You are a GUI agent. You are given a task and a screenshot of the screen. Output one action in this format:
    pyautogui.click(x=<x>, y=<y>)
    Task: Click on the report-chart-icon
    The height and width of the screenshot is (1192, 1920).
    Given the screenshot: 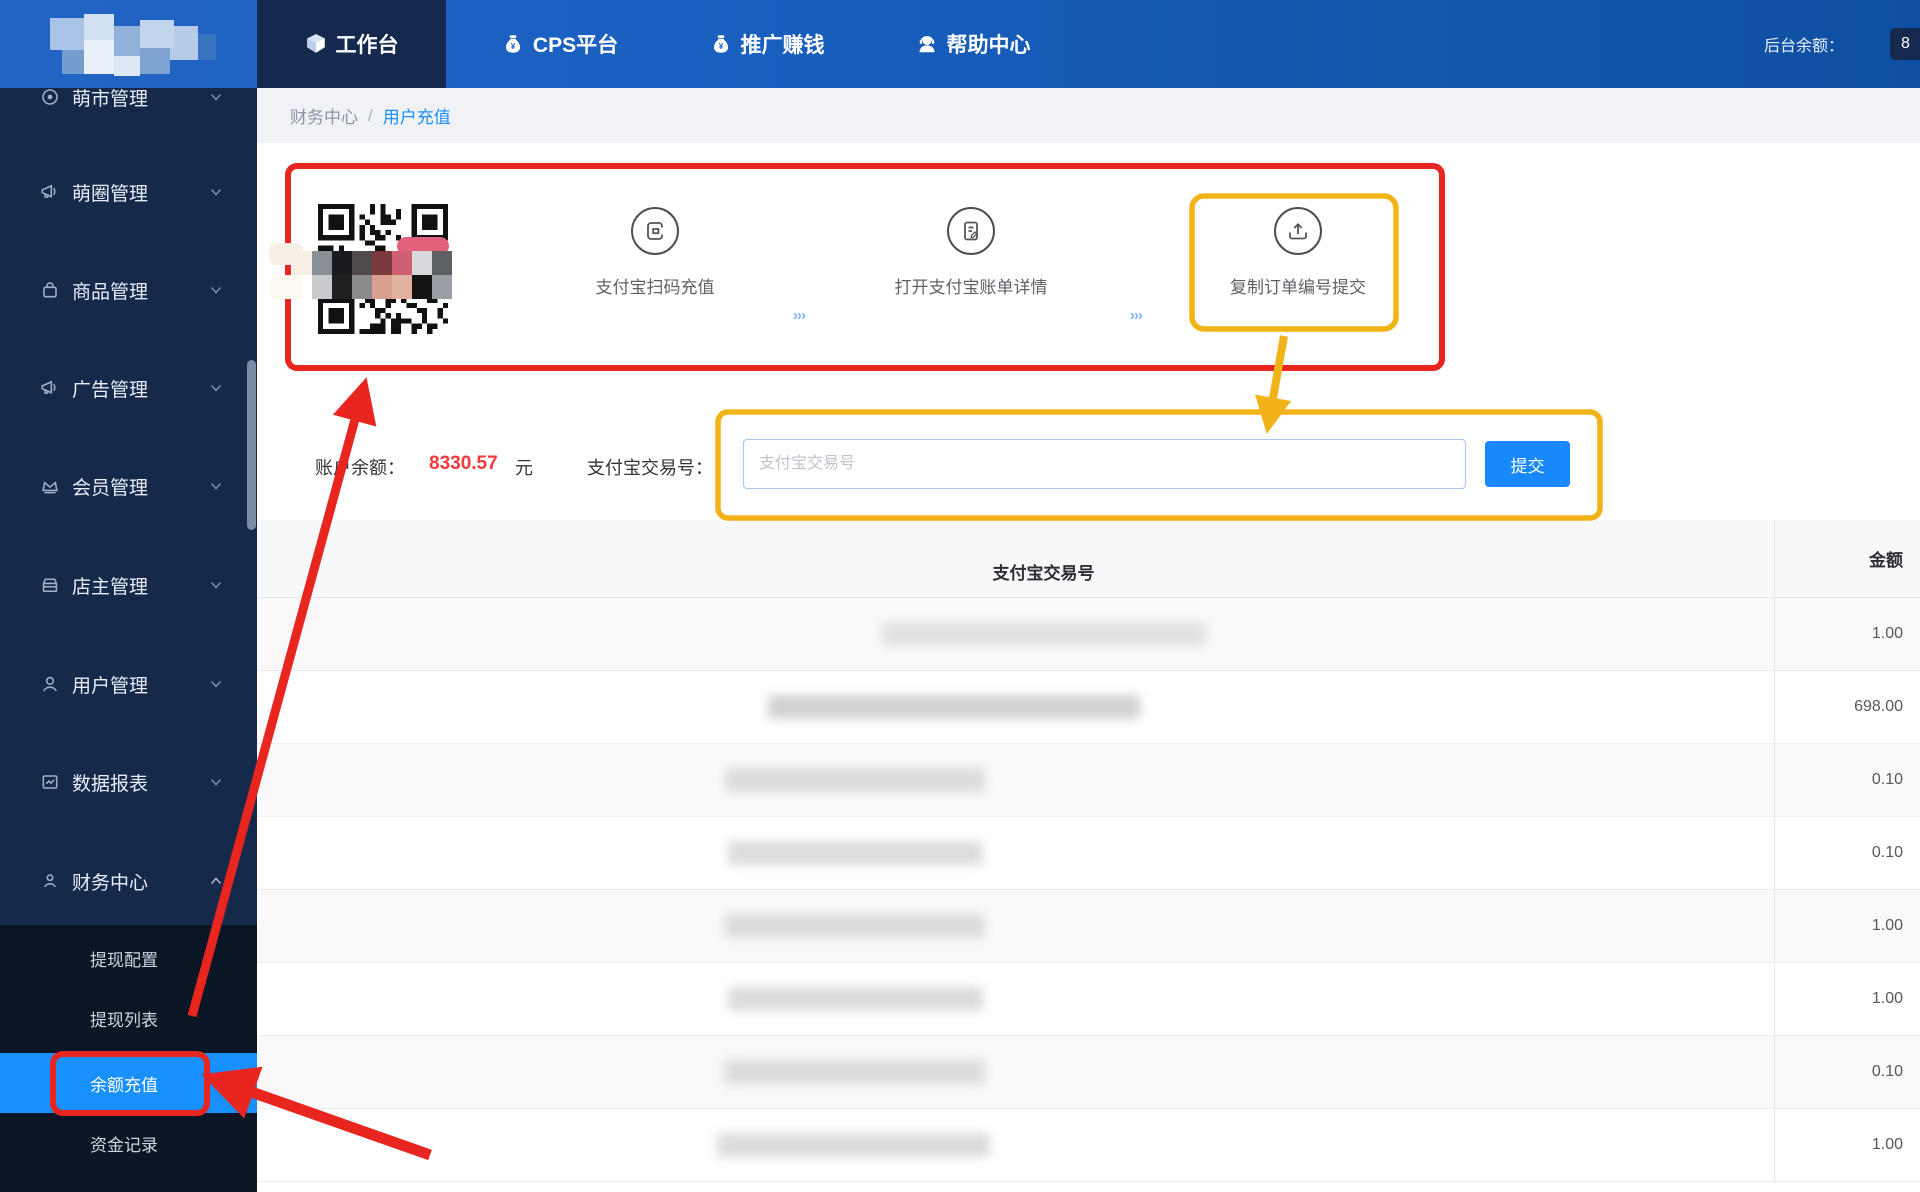 What is the action you would take?
    pyautogui.click(x=50, y=782)
    